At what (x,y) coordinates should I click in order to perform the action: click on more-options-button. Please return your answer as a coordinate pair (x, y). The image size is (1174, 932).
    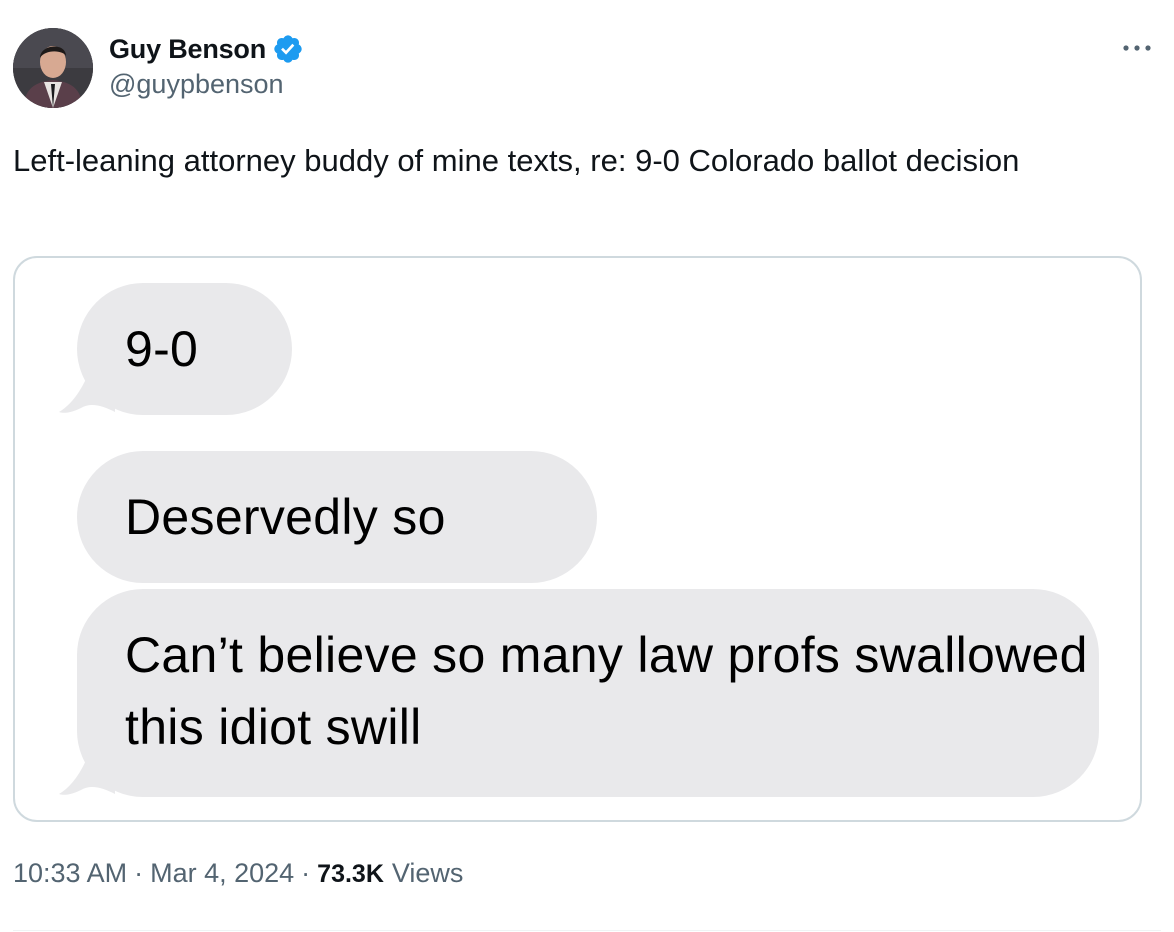
    Looking at the image, I should click on (1137, 48).